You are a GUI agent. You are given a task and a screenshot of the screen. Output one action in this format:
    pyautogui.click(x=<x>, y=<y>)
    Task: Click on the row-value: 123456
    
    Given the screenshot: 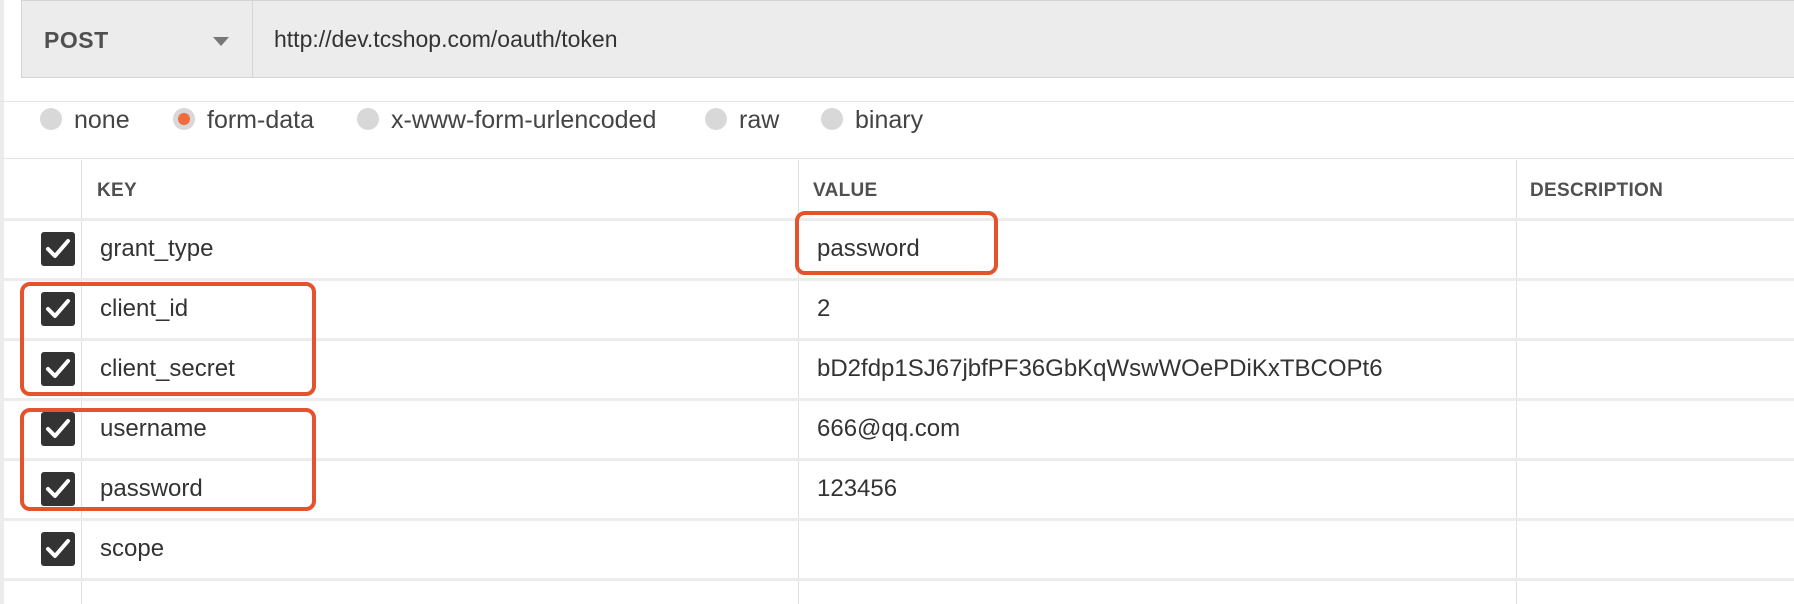 What is the action you would take?
    pyautogui.click(x=857, y=489)
    